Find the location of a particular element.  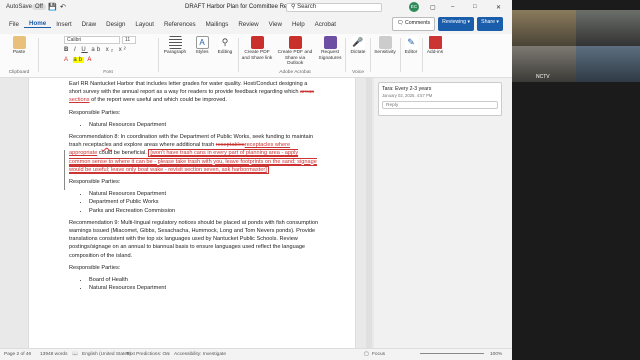

editing-group: ⚲ Editing is located at coordinates (225, 56).